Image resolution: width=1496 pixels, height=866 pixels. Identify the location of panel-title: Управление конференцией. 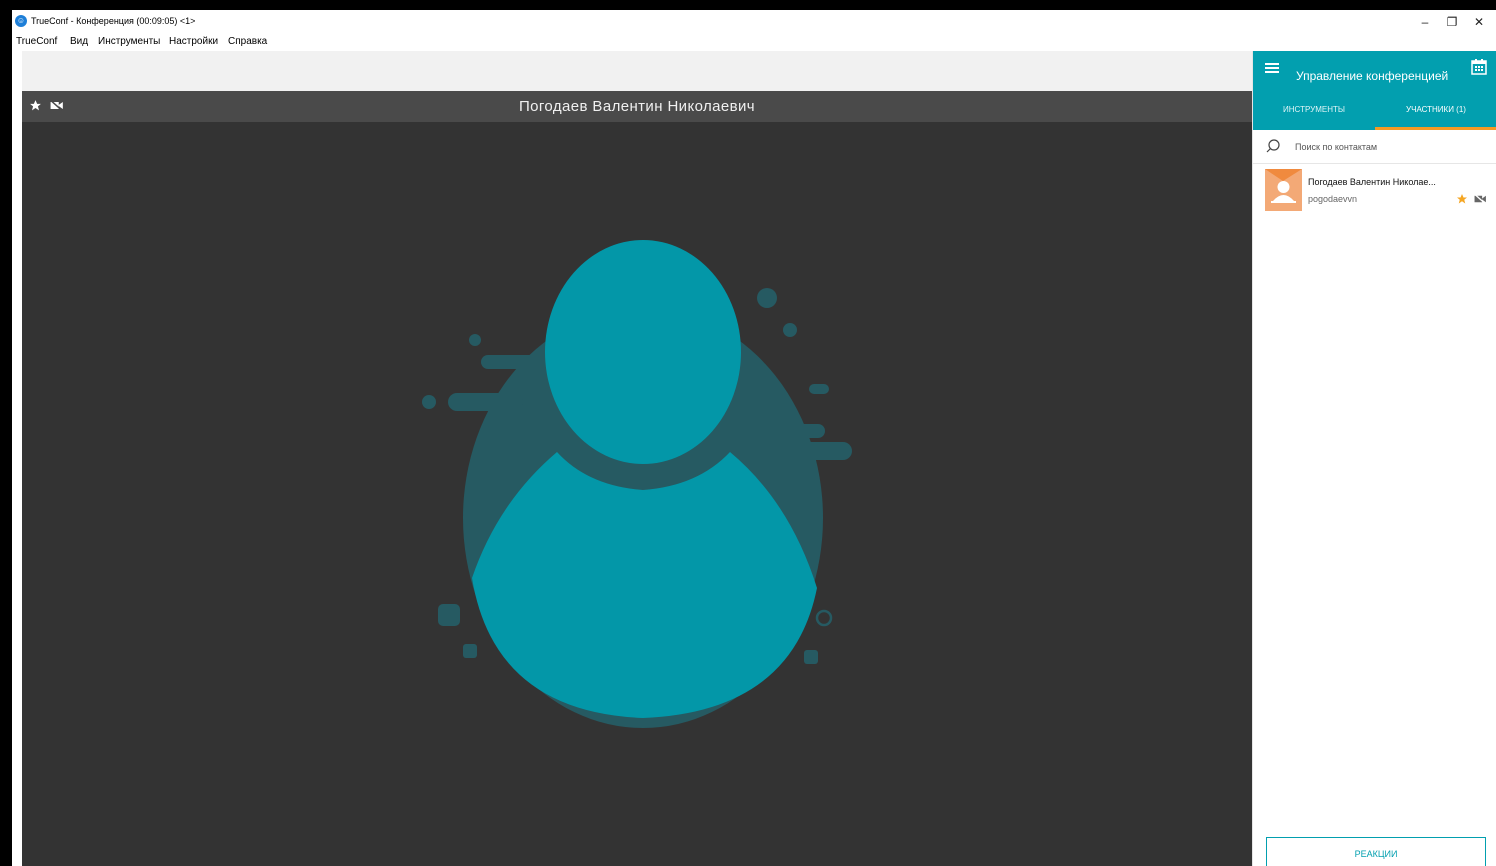
(1372, 76).